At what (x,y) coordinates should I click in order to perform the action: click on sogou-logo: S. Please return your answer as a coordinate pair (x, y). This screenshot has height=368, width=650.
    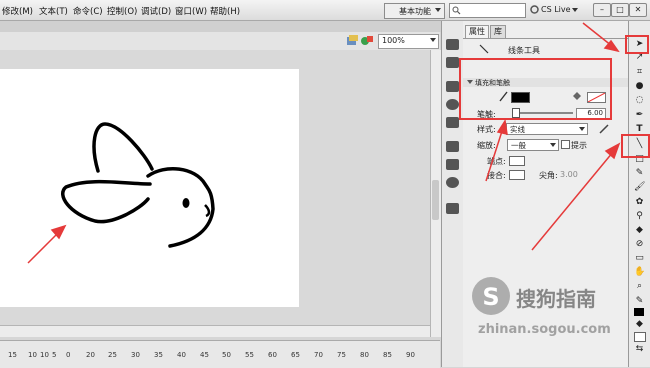
    Looking at the image, I should click on (491, 296).